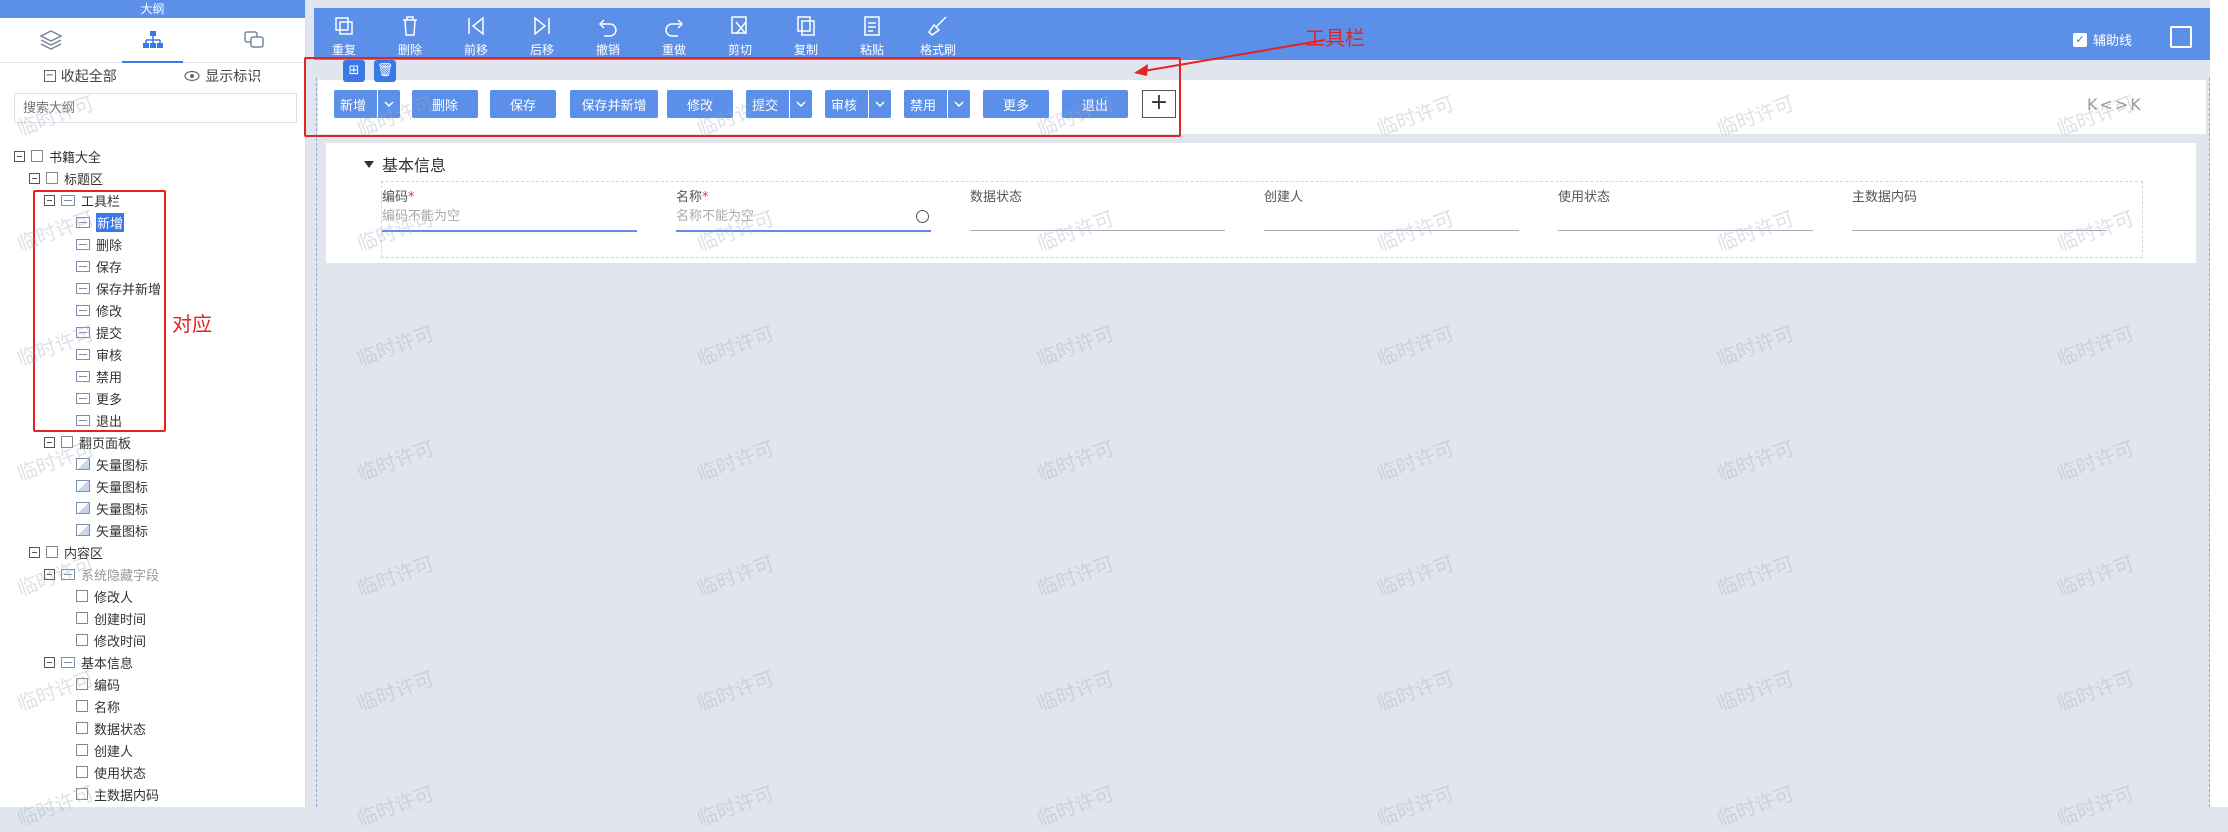  I want to click on tree-node: 修改人, so click(152, 596).